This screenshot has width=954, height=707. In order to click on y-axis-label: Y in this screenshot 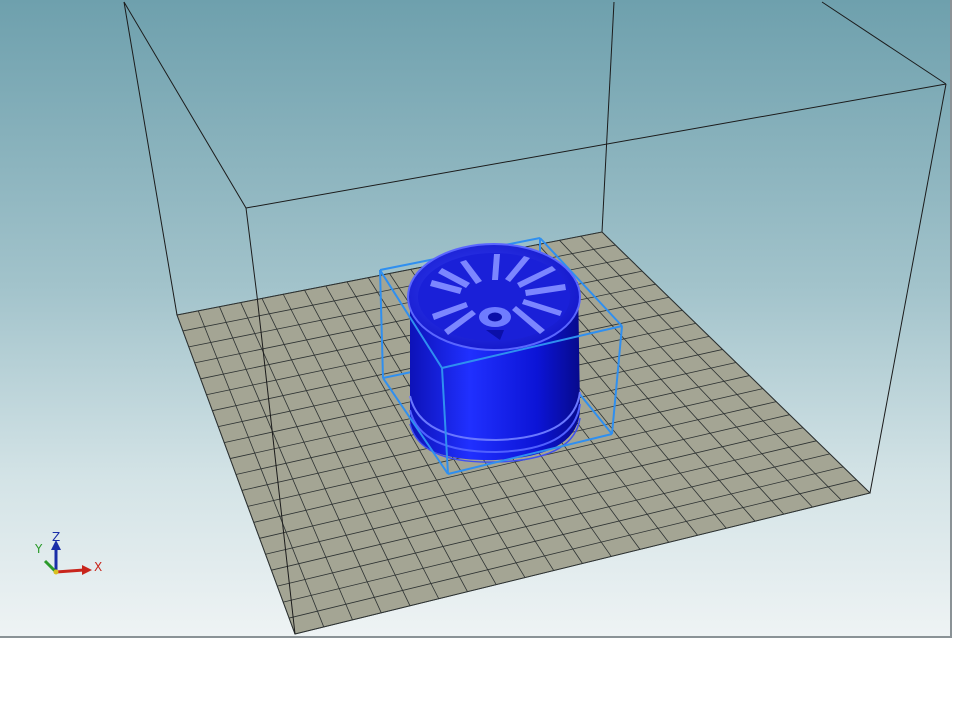, I will do `click(38, 549)`.